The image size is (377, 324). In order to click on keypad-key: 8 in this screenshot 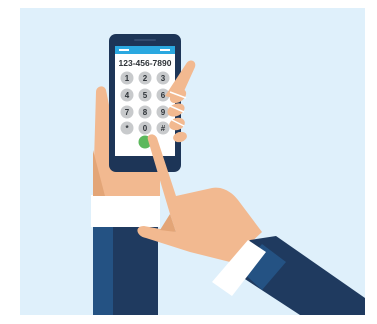, I will do `click(145, 112)`.